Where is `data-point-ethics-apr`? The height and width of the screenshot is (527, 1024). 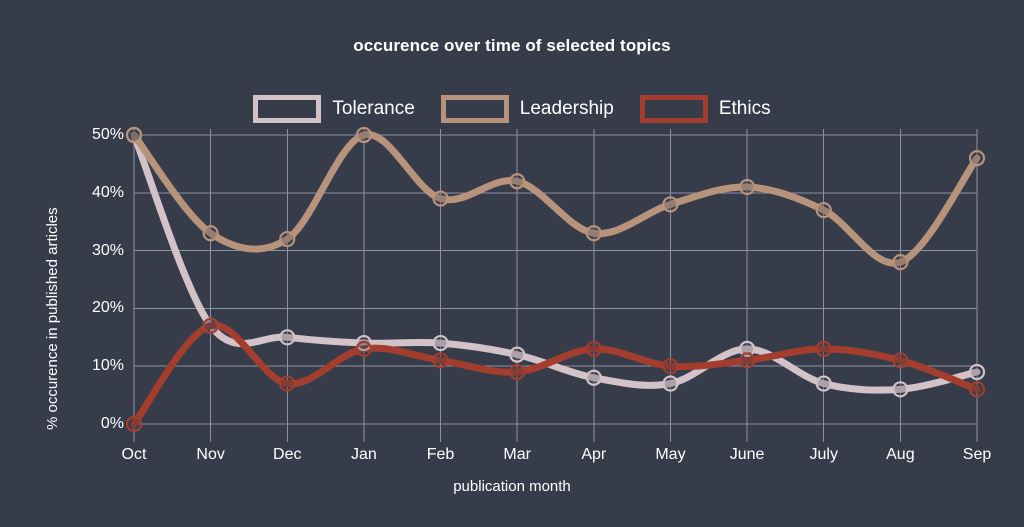
data-point-ethics-apr is located at coordinates (593, 348).